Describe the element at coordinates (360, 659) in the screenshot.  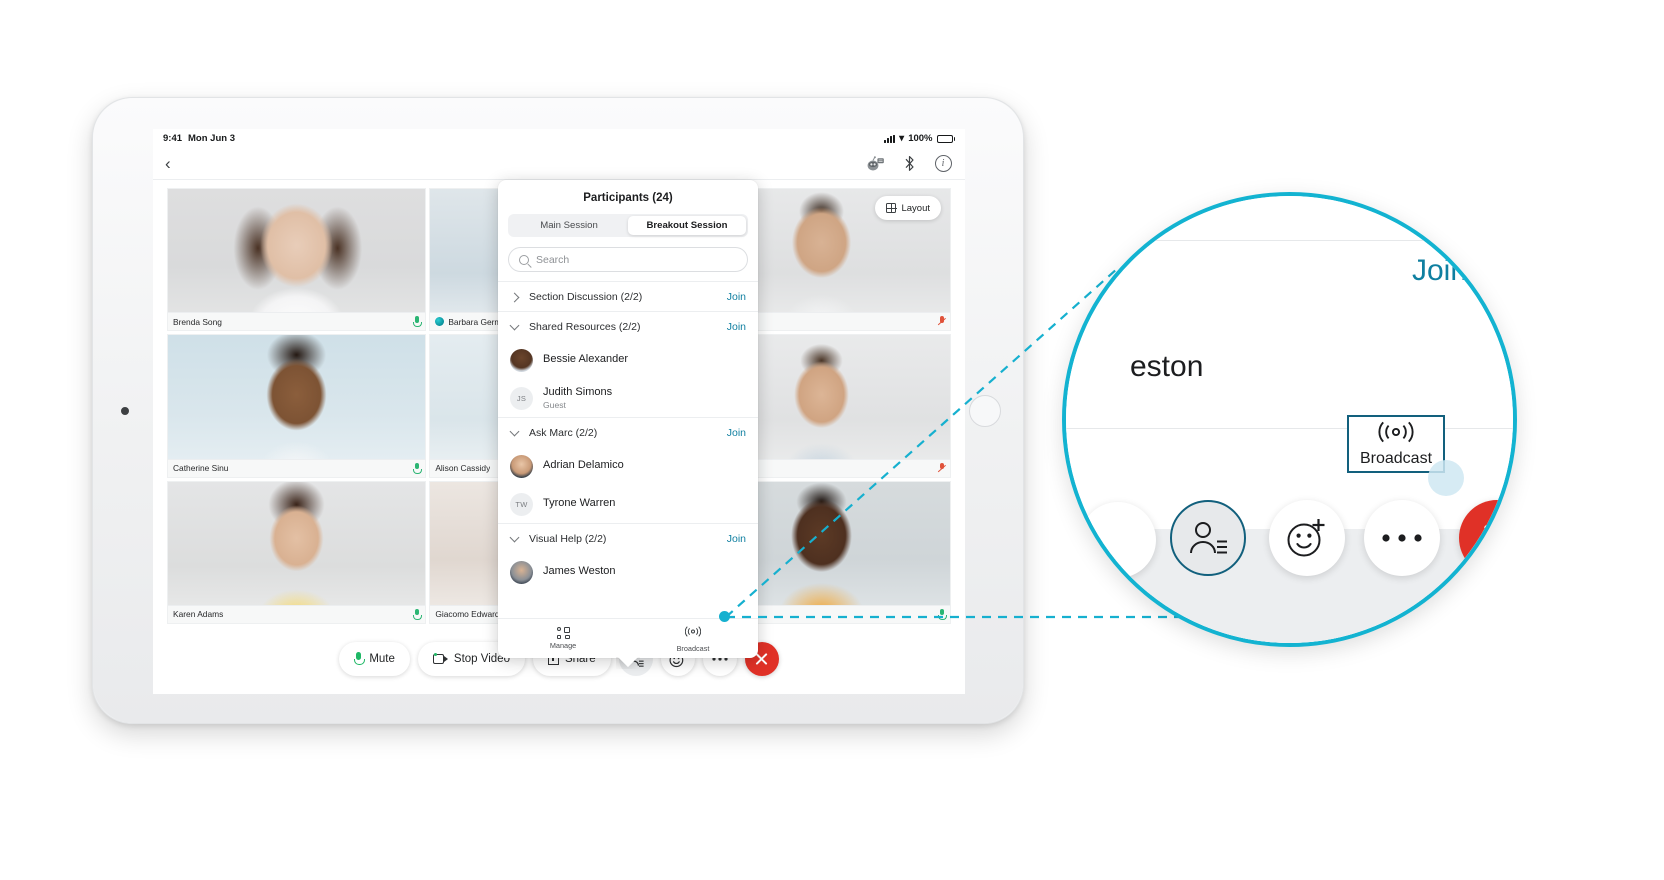
I see `microphone-icon` at that location.